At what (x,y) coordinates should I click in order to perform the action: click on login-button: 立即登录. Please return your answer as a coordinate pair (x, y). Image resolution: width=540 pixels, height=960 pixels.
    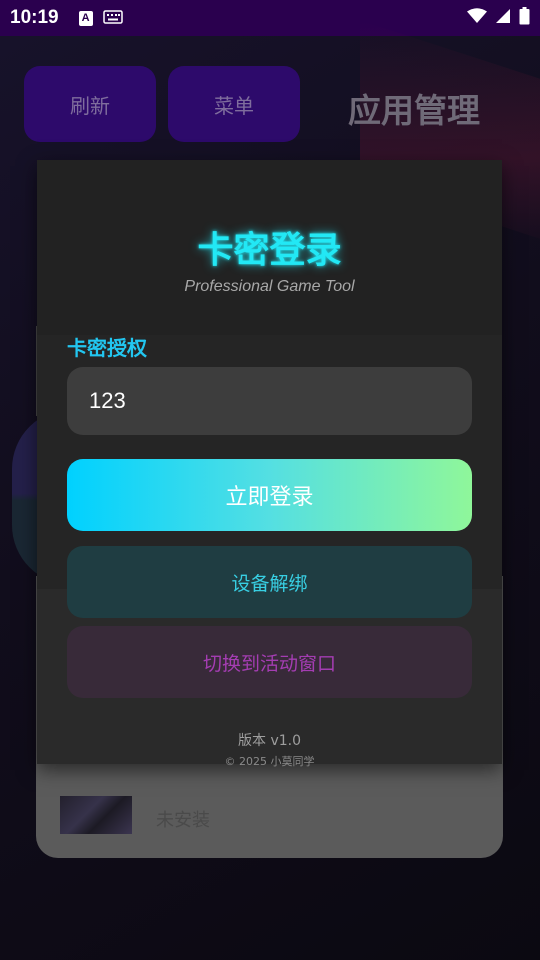
    Looking at the image, I should click on (269, 495).